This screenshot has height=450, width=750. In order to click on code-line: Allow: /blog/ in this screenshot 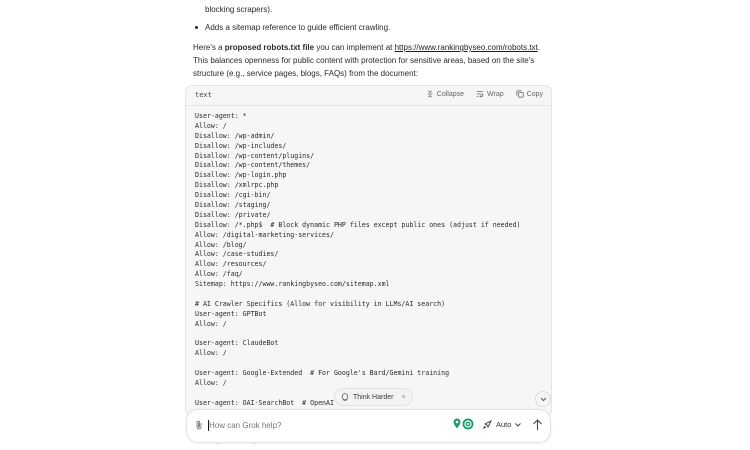, I will do `click(221, 244)`.